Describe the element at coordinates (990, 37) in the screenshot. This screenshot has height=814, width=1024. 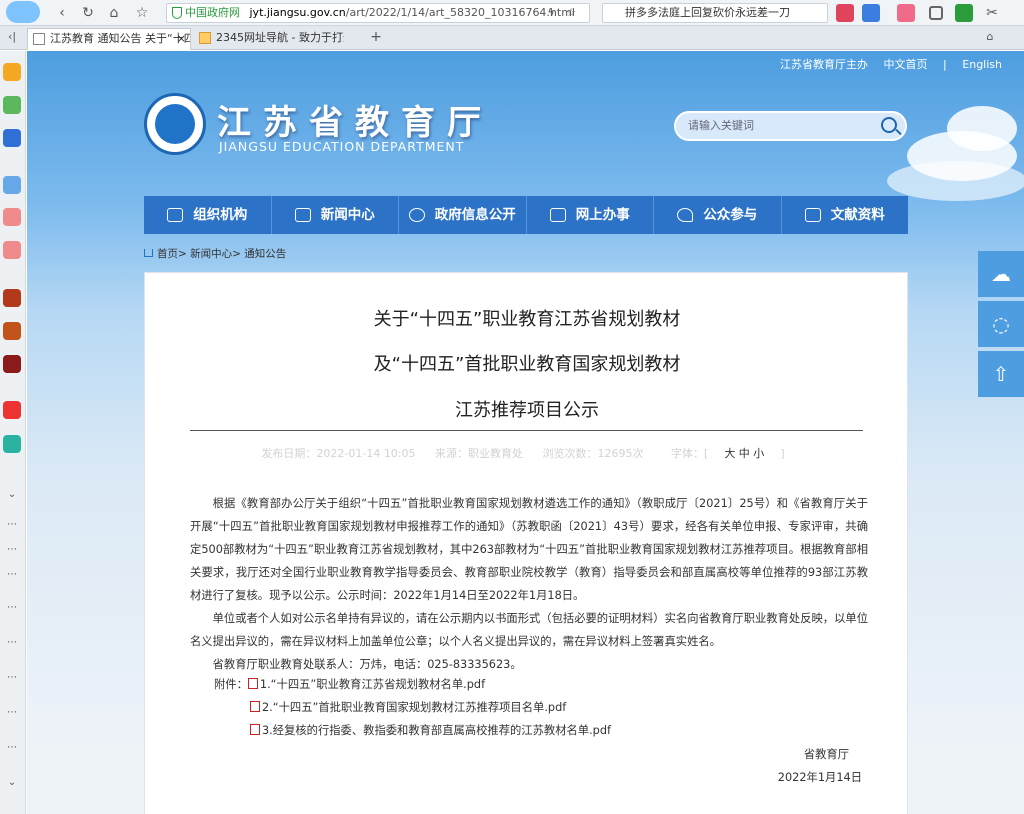
I see `tab-list-icon: ⌂` at that location.